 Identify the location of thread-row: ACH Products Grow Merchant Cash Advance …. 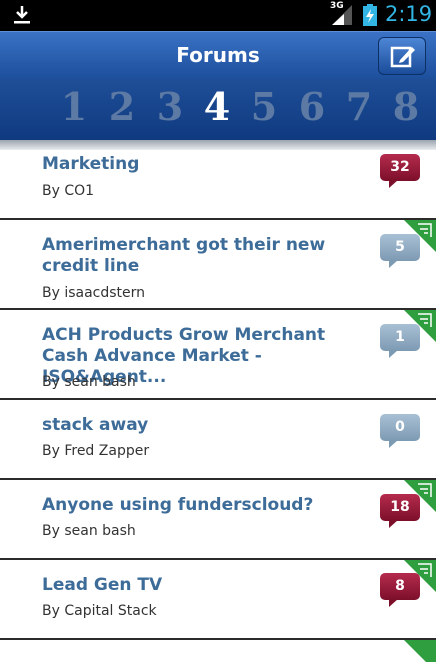
(218, 354).